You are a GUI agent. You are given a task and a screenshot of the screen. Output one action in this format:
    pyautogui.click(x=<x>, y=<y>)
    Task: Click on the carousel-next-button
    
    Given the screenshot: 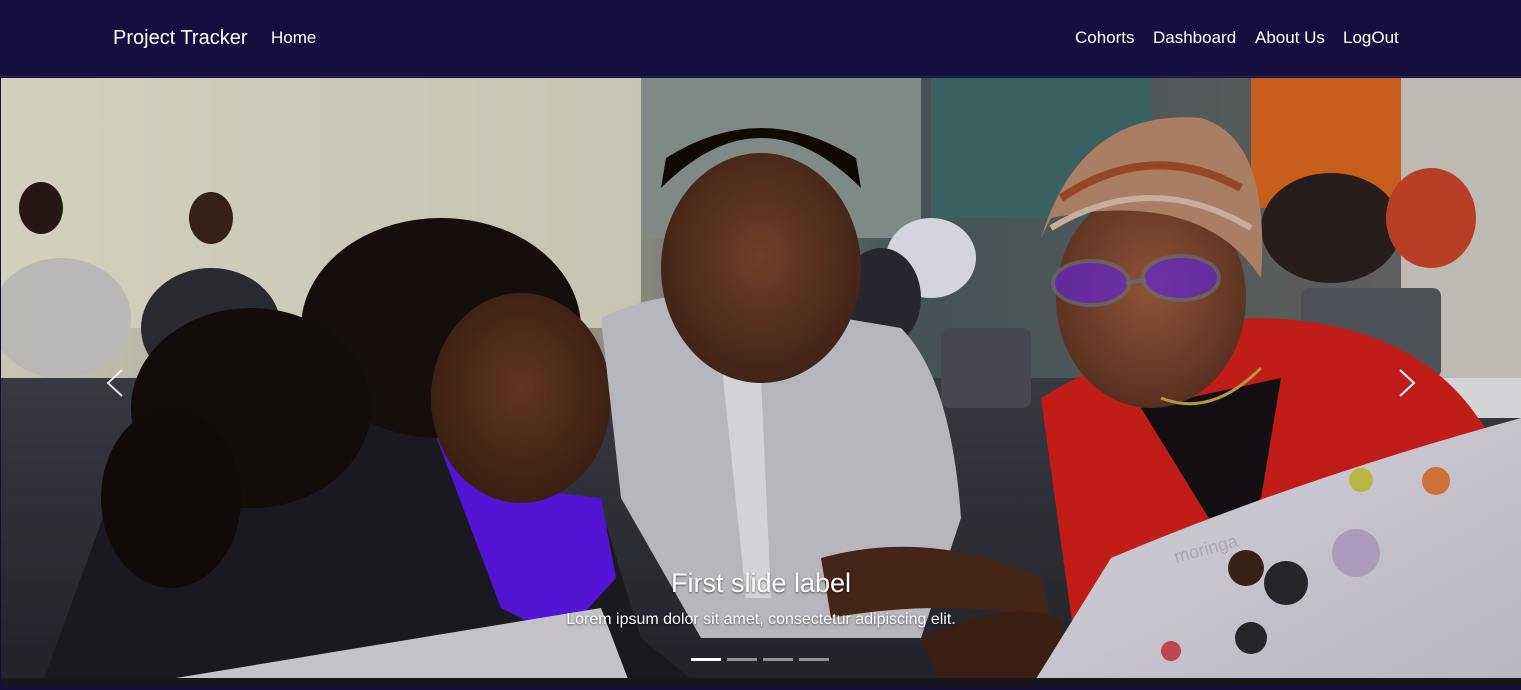 What is the action you would take?
    pyautogui.click(x=1406, y=383)
    